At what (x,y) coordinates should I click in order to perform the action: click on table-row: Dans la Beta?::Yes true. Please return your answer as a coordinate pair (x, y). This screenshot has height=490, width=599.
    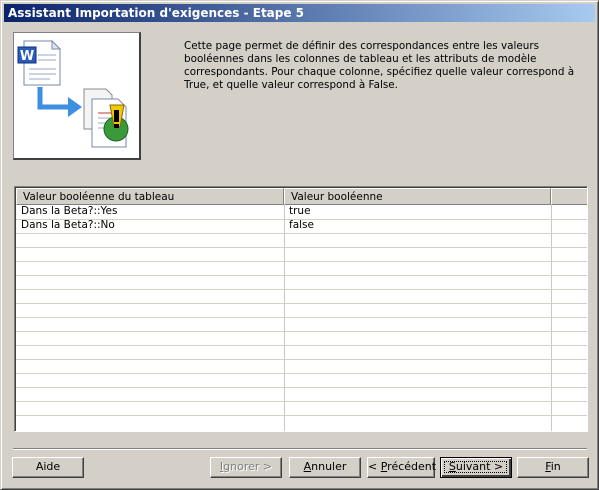
    Looking at the image, I should click on (301, 212).